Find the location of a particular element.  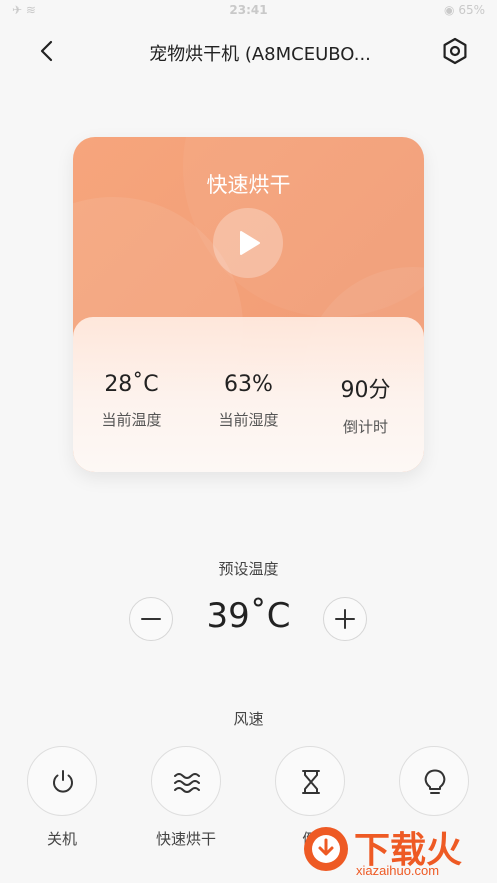

stat-label: 当前湿度 is located at coordinates (248, 420).